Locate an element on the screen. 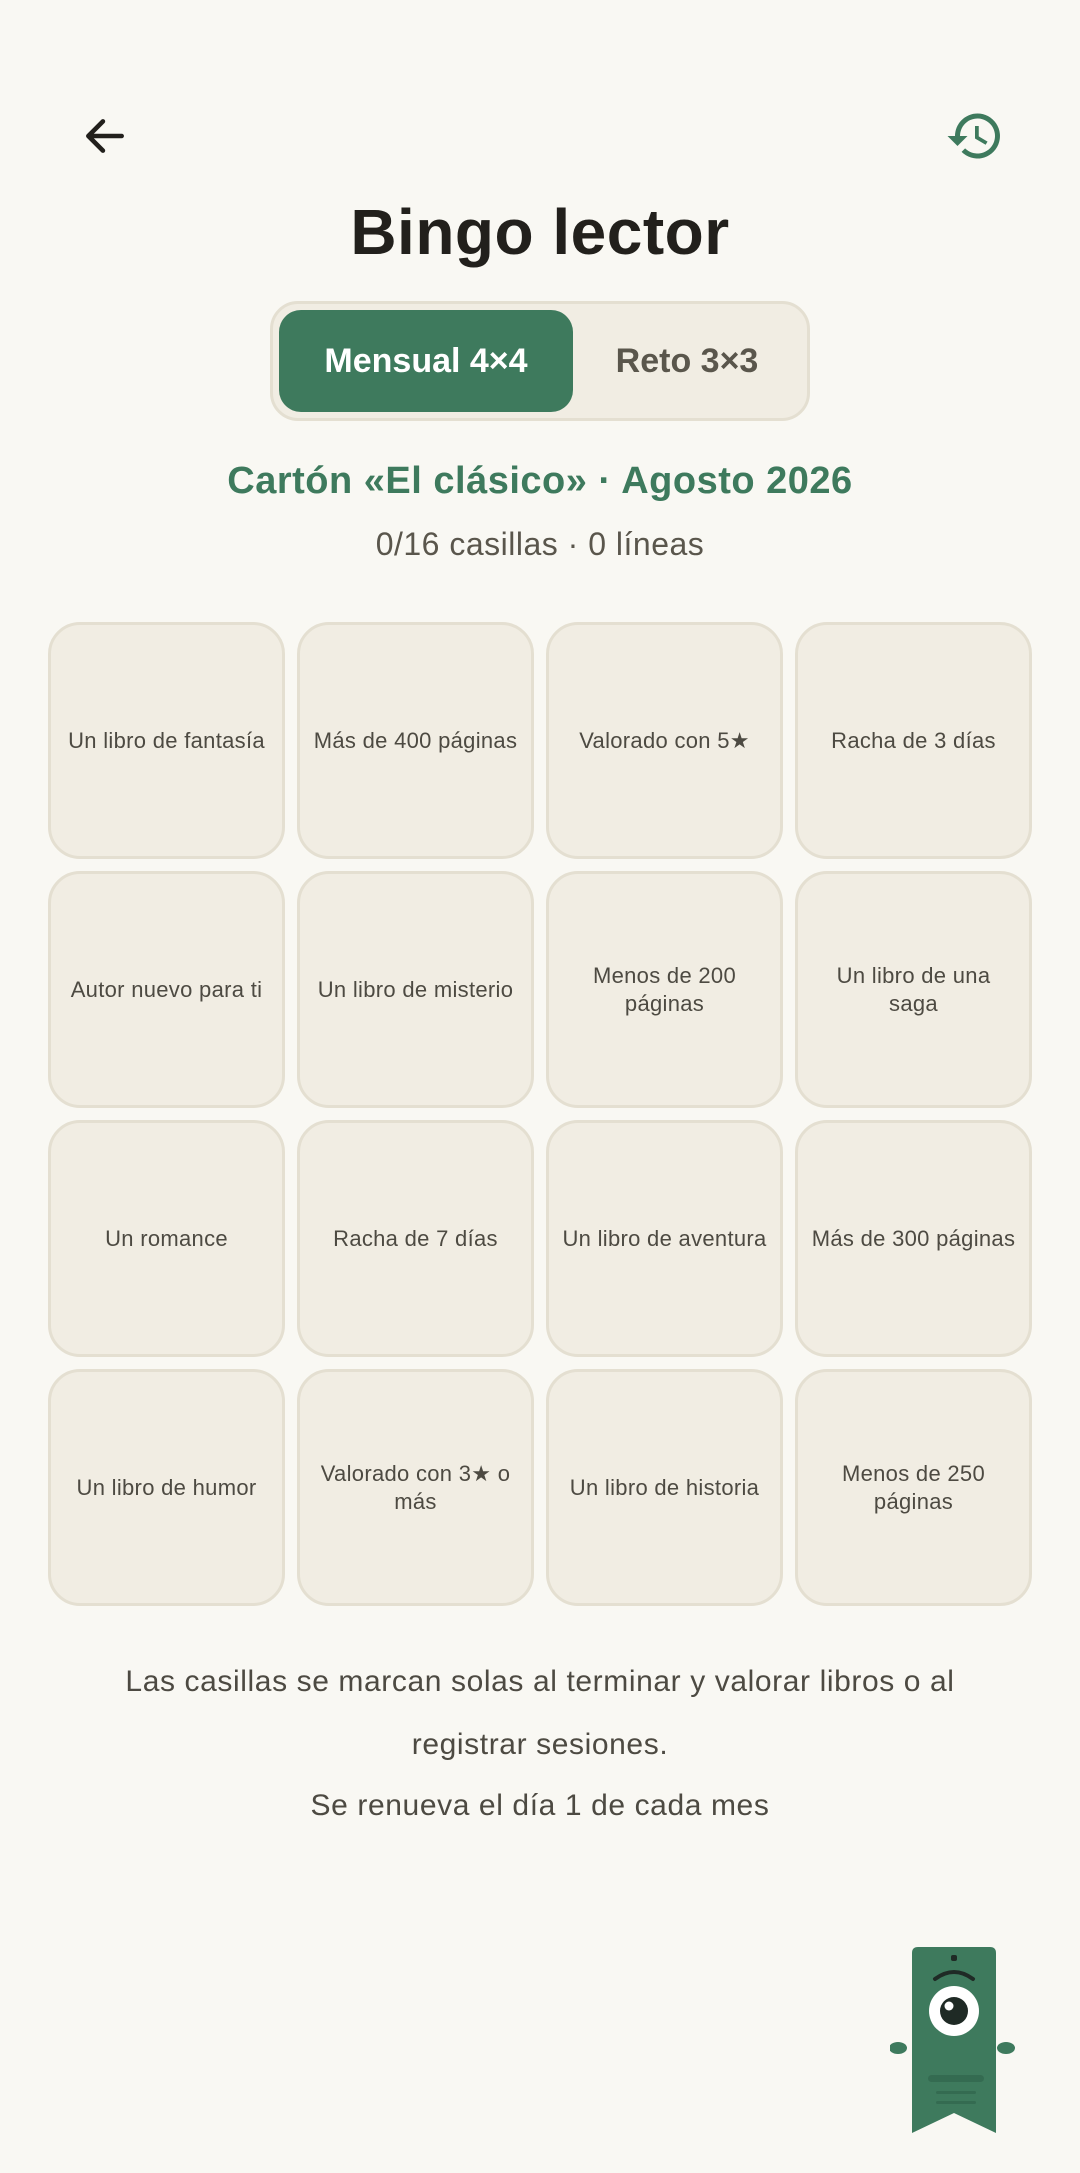 The image size is (1080, 2173). renew-text: Se renueva el día 1 de cada mes is located at coordinates (540, 1805).